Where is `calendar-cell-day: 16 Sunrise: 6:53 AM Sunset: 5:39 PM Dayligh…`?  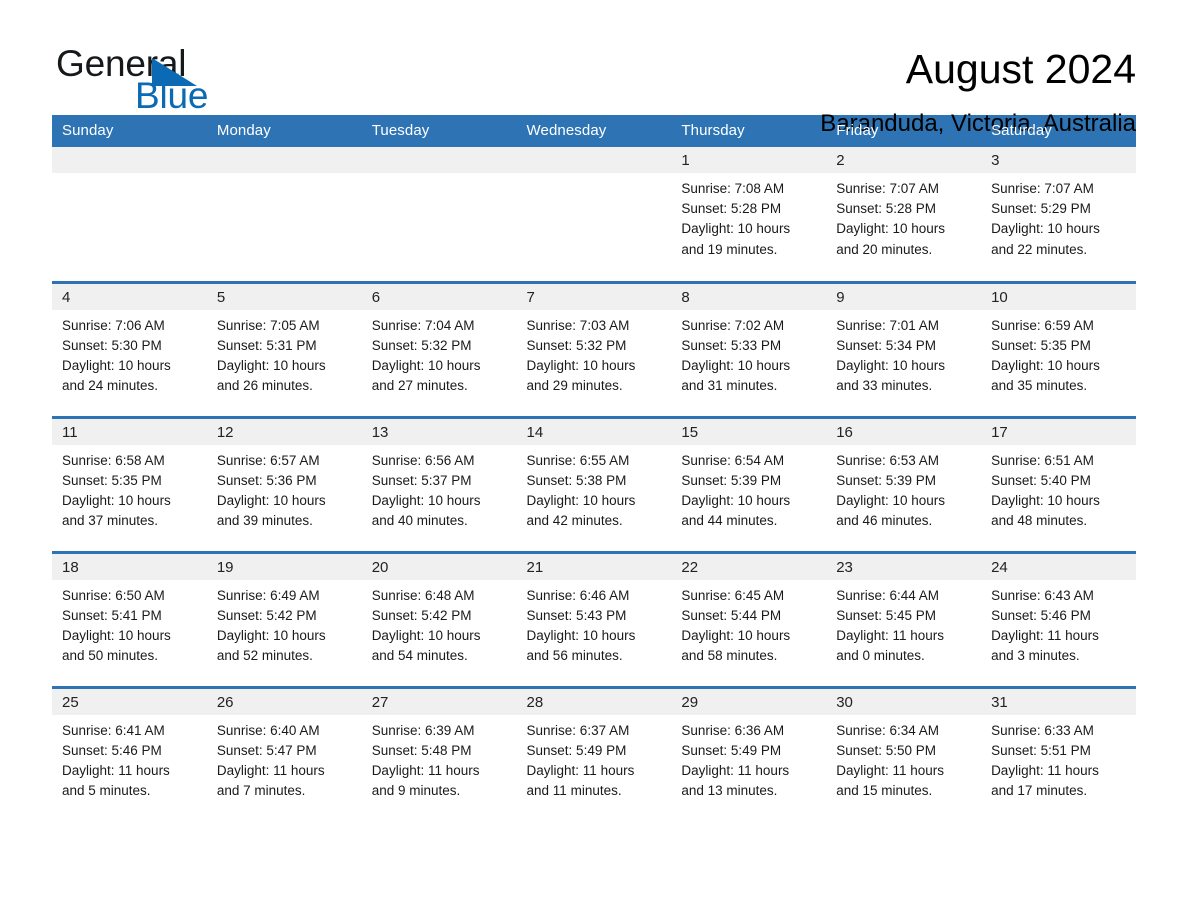 calendar-cell-day: 16 Sunrise: 6:53 AM Sunset: 5:39 PM Dayligh… is located at coordinates (904, 483).